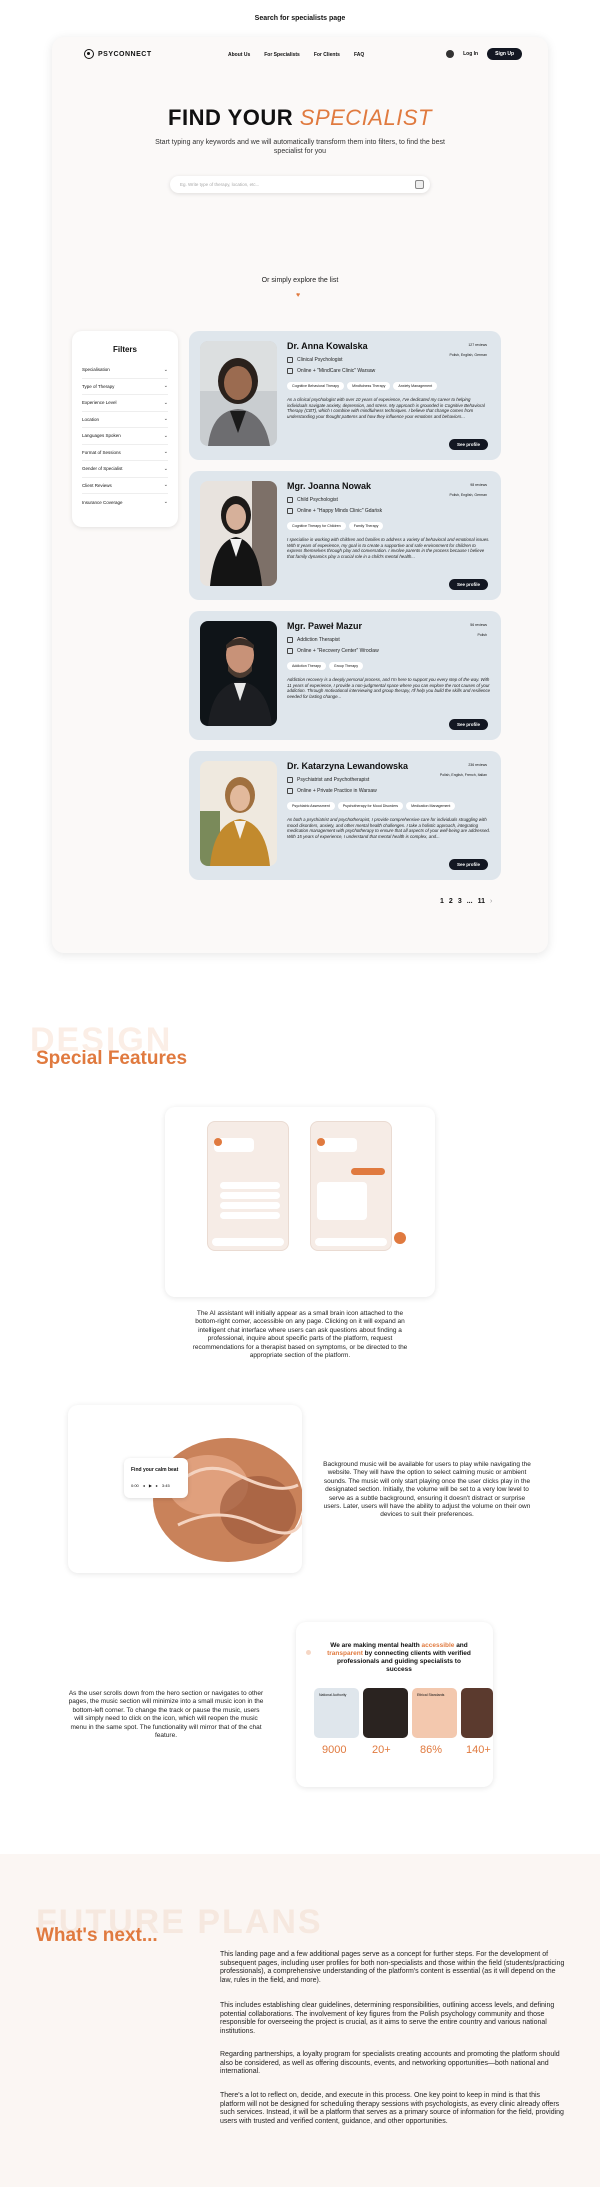 This screenshot has width=600, height=2187. Describe the element at coordinates (329, 486) in the screenshot. I see `specialist-name: Mgr. Joanna Nowak` at that location.